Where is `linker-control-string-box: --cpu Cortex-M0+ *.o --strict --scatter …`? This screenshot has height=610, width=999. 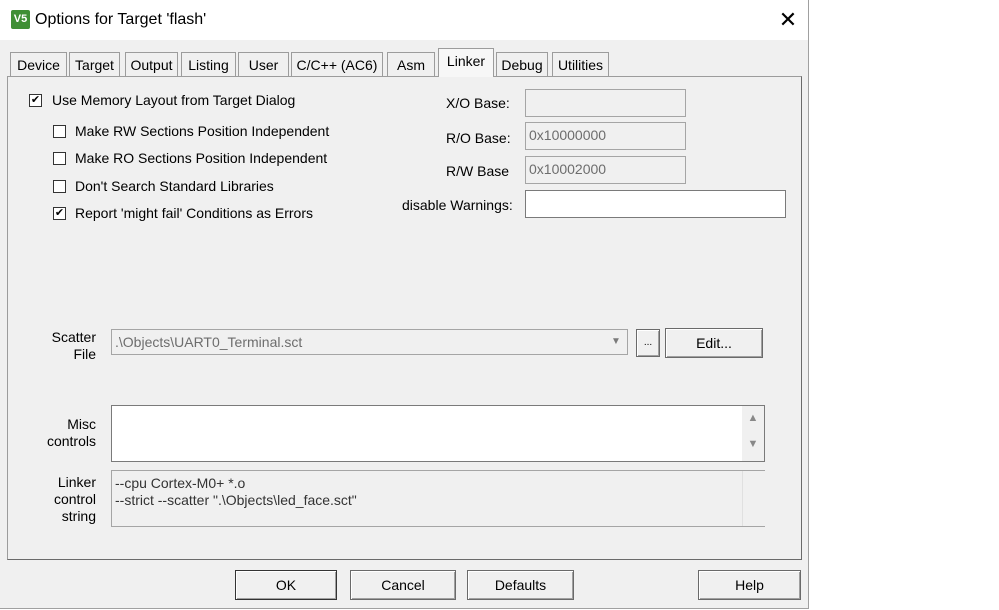 linker-control-string-box: --cpu Cortex-M0+ *.o --strict --scatter … is located at coordinates (438, 498).